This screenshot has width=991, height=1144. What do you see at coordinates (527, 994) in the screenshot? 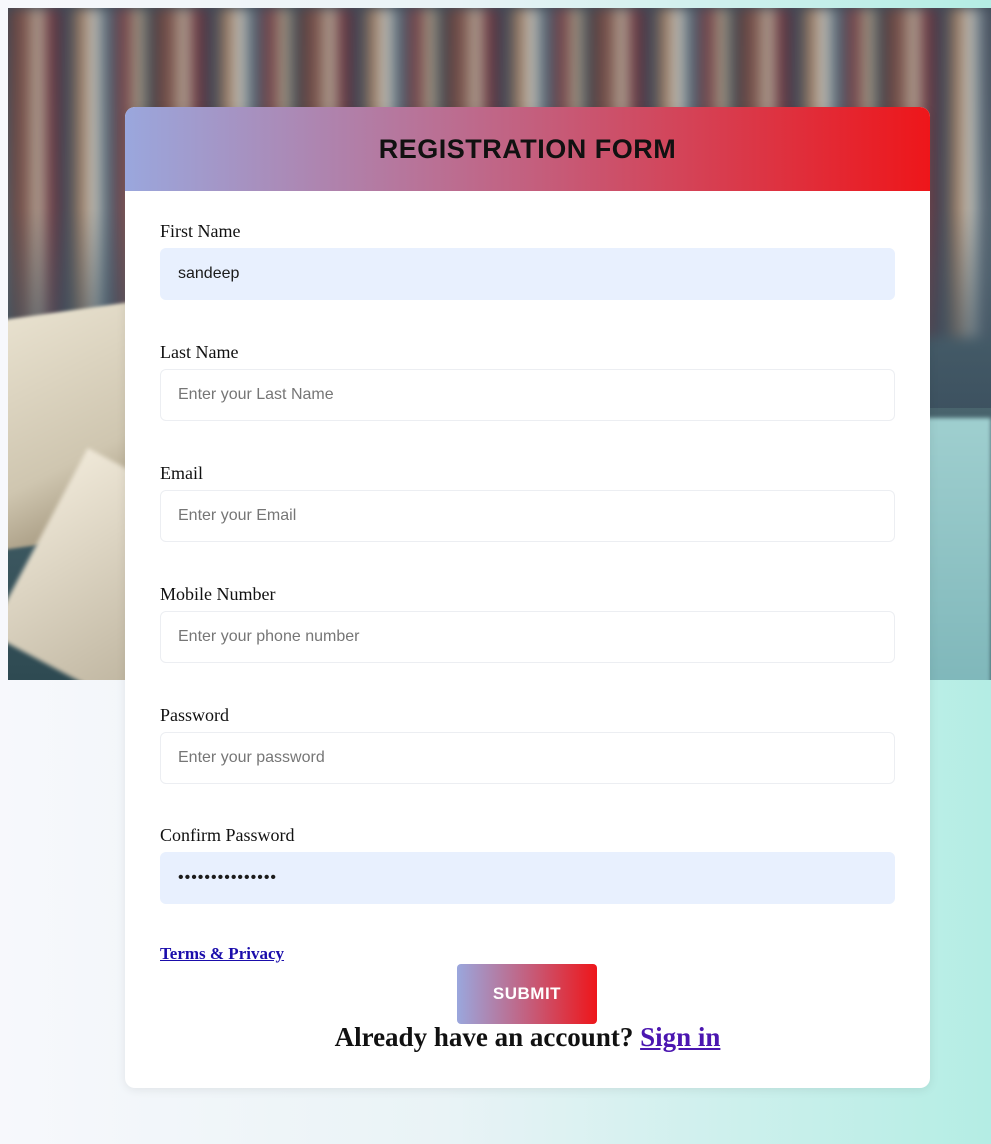
I see `submit-button: SUBMIT` at bounding box center [527, 994].